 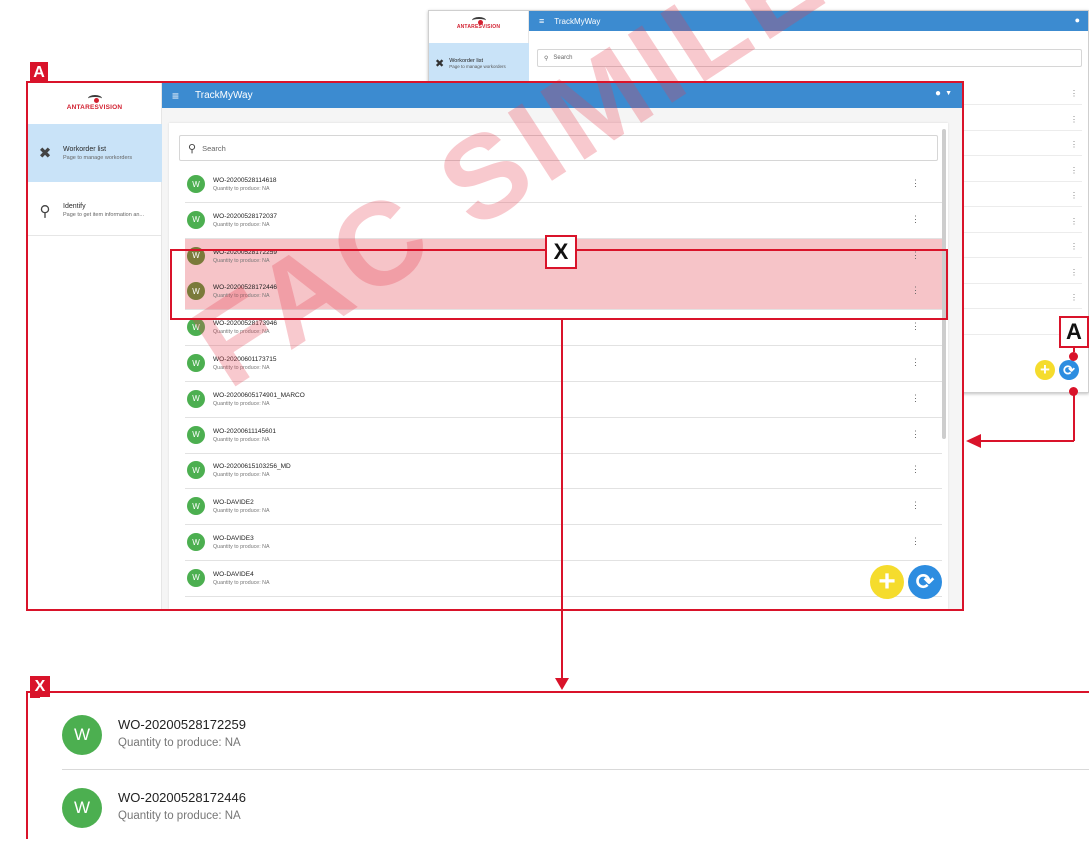 What do you see at coordinates (85, 149) in the screenshot?
I see `sidebar-item-label: Workorder list` at bounding box center [85, 149].